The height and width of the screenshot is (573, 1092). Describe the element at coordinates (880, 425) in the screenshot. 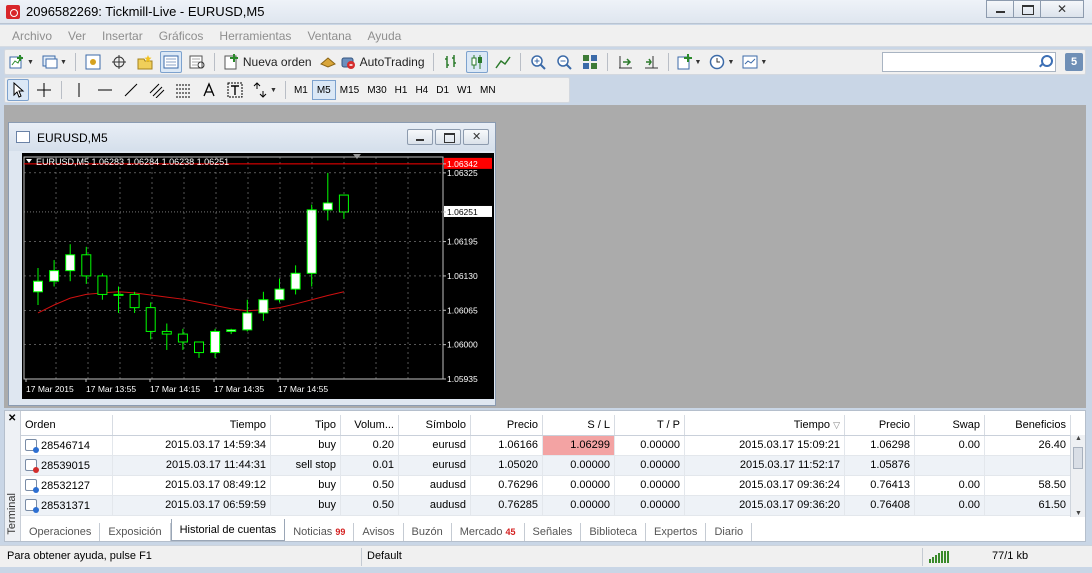

I see `col-precio-cierre: Precio` at that location.